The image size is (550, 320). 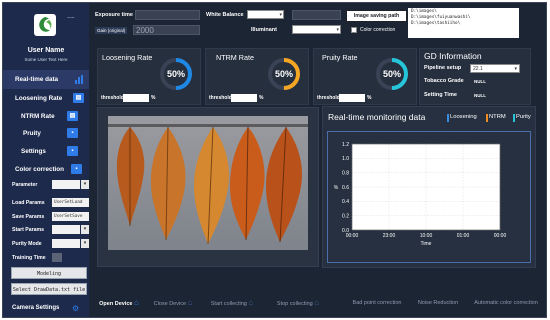 What do you see at coordinates (316, 15) in the screenshot?
I see `white-balance-value` at bounding box center [316, 15].